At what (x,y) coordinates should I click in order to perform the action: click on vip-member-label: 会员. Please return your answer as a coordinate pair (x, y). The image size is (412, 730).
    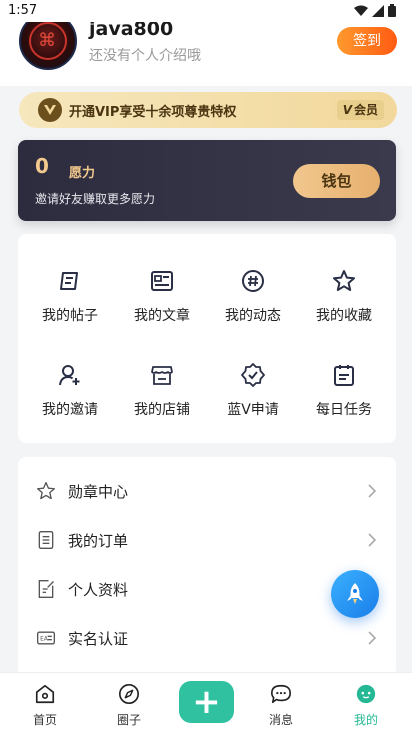
    Looking at the image, I should click on (365, 110).